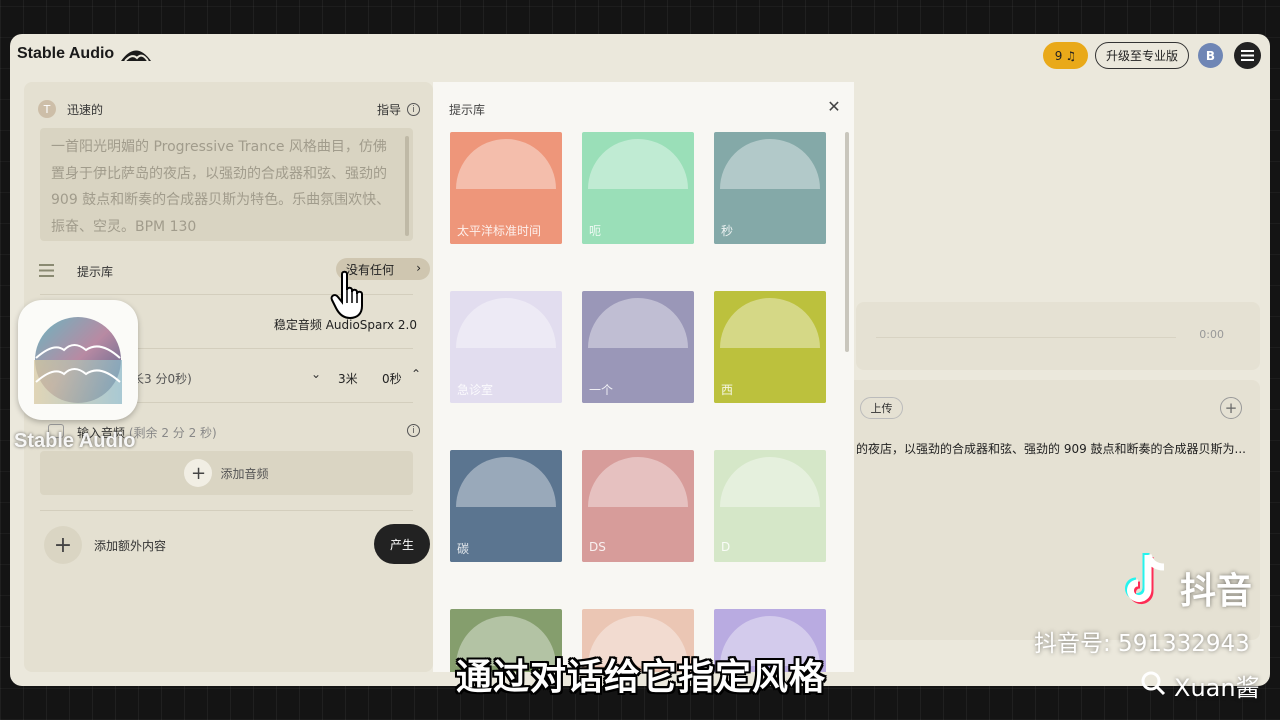  What do you see at coordinates (881, 408) in the screenshot?
I see `upload-button: 上传` at bounding box center [881, 408].